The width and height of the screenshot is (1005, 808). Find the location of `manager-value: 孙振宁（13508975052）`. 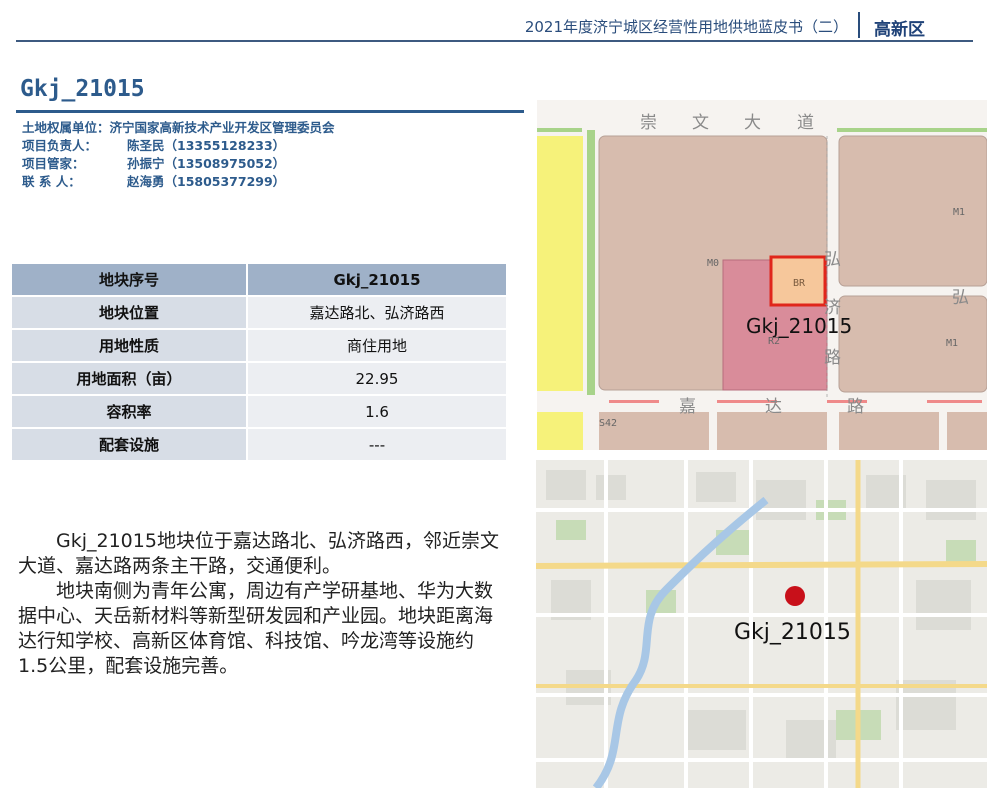

manager-value: 孙振宁（13508975052） is located at coordinates (206, 163).